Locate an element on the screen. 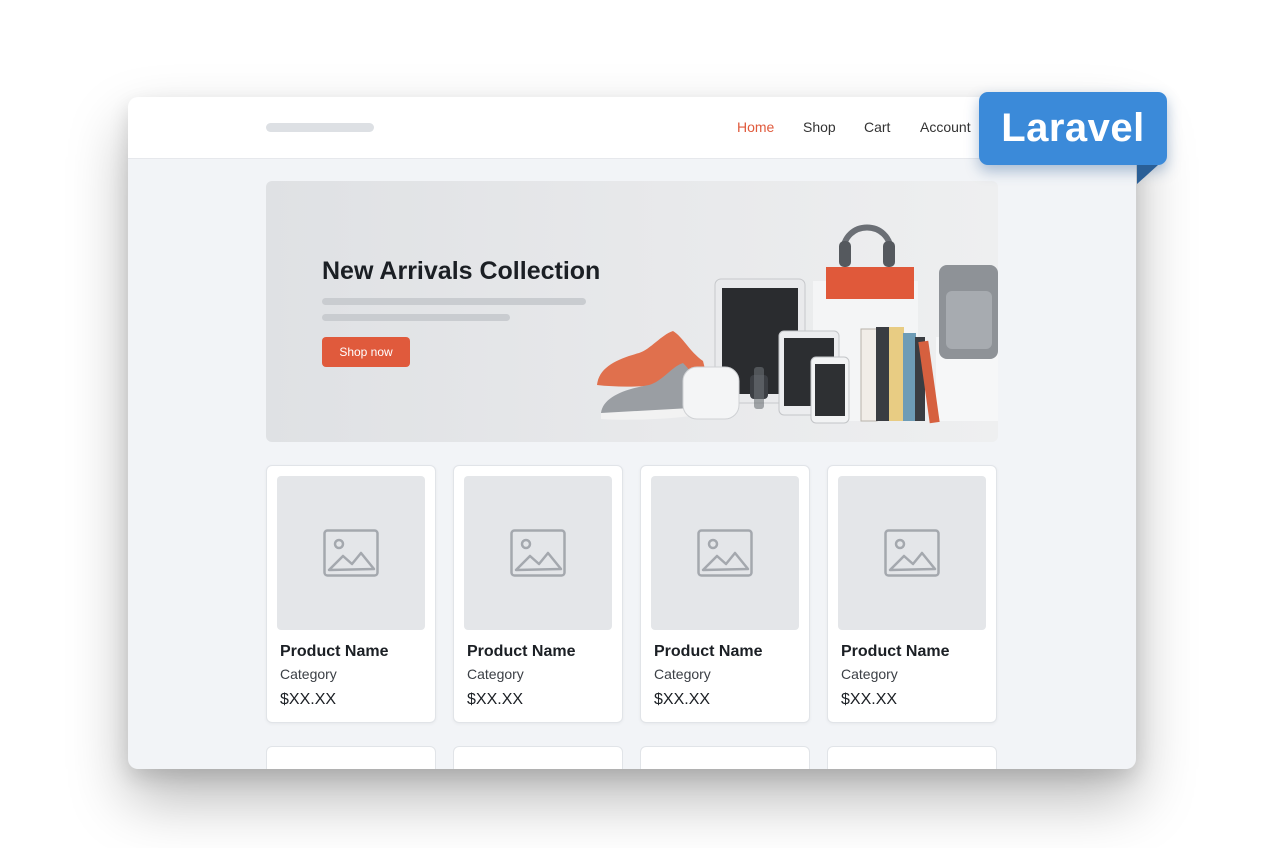 Image resolution: width=1264 pixels, height=848 pixels. nav-link-cart: Cart is located at coordinates (877, 127).